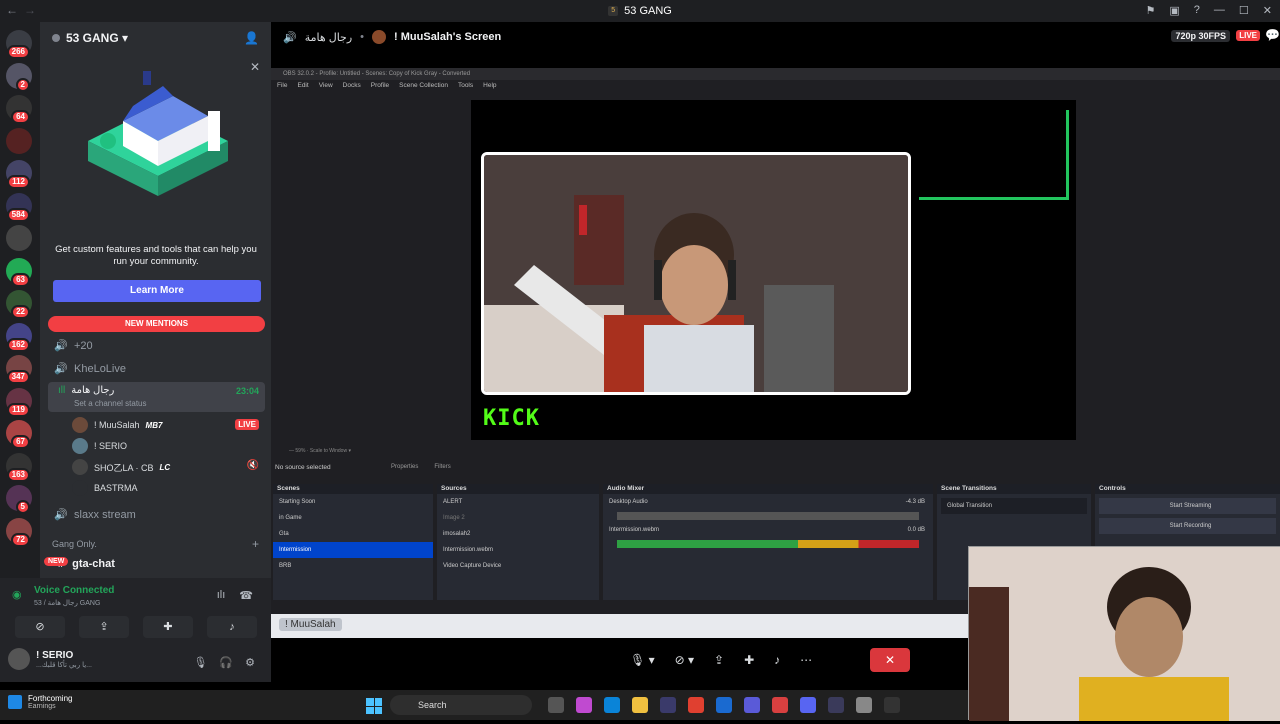  I want to click on obs-menu-item: Edit, so click(302, 86).